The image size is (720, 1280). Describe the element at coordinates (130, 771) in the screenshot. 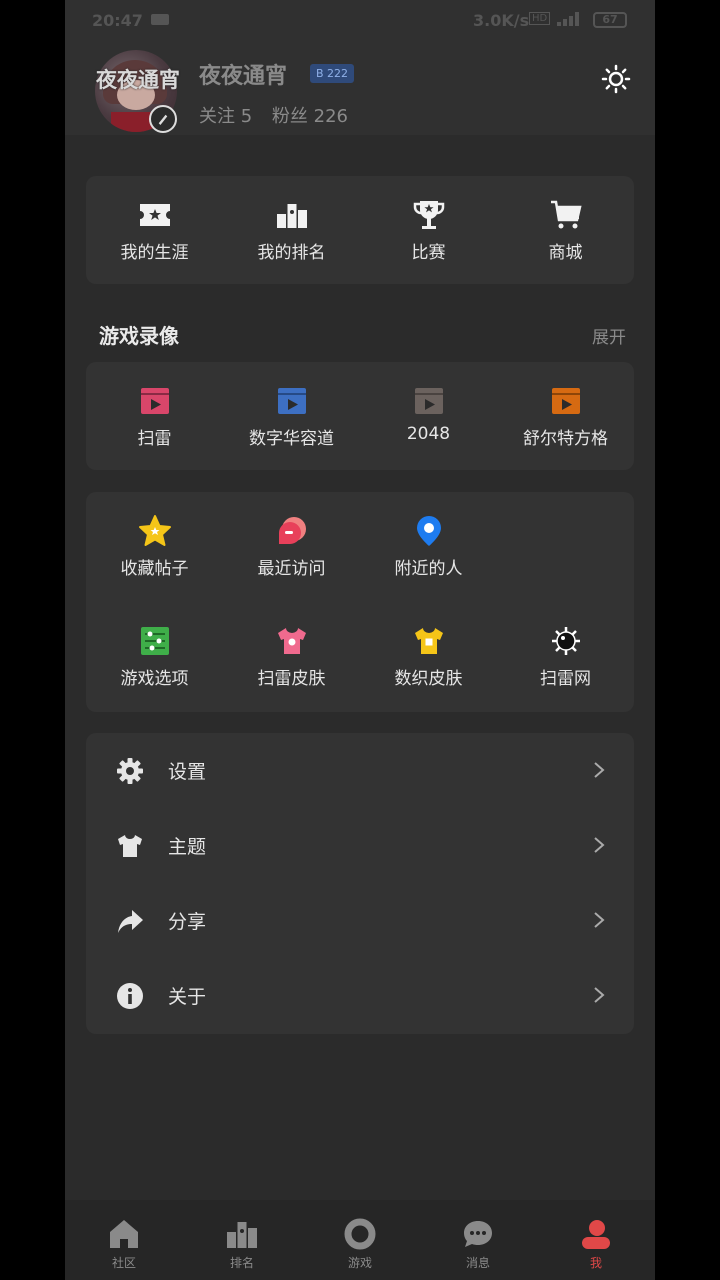

I see `gear-icon` at that location.